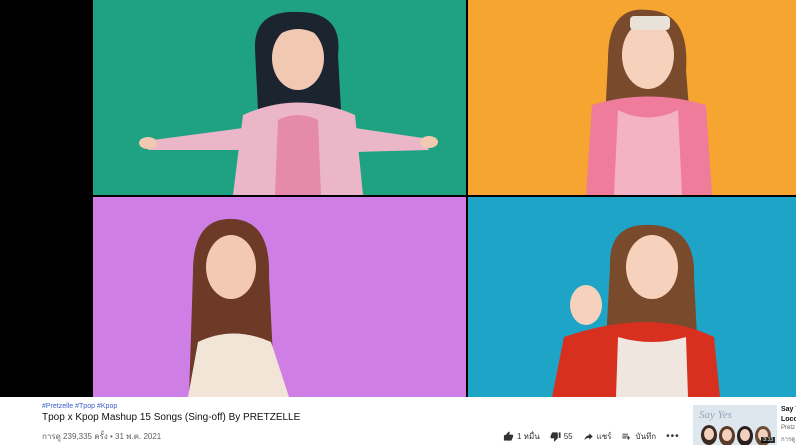 The height and width of the screenshot is (448, 796). What do you see at coordinates (508, 435) in the screenshot?
I see `thumbs-up-icon` at bounding box center [508, 435].